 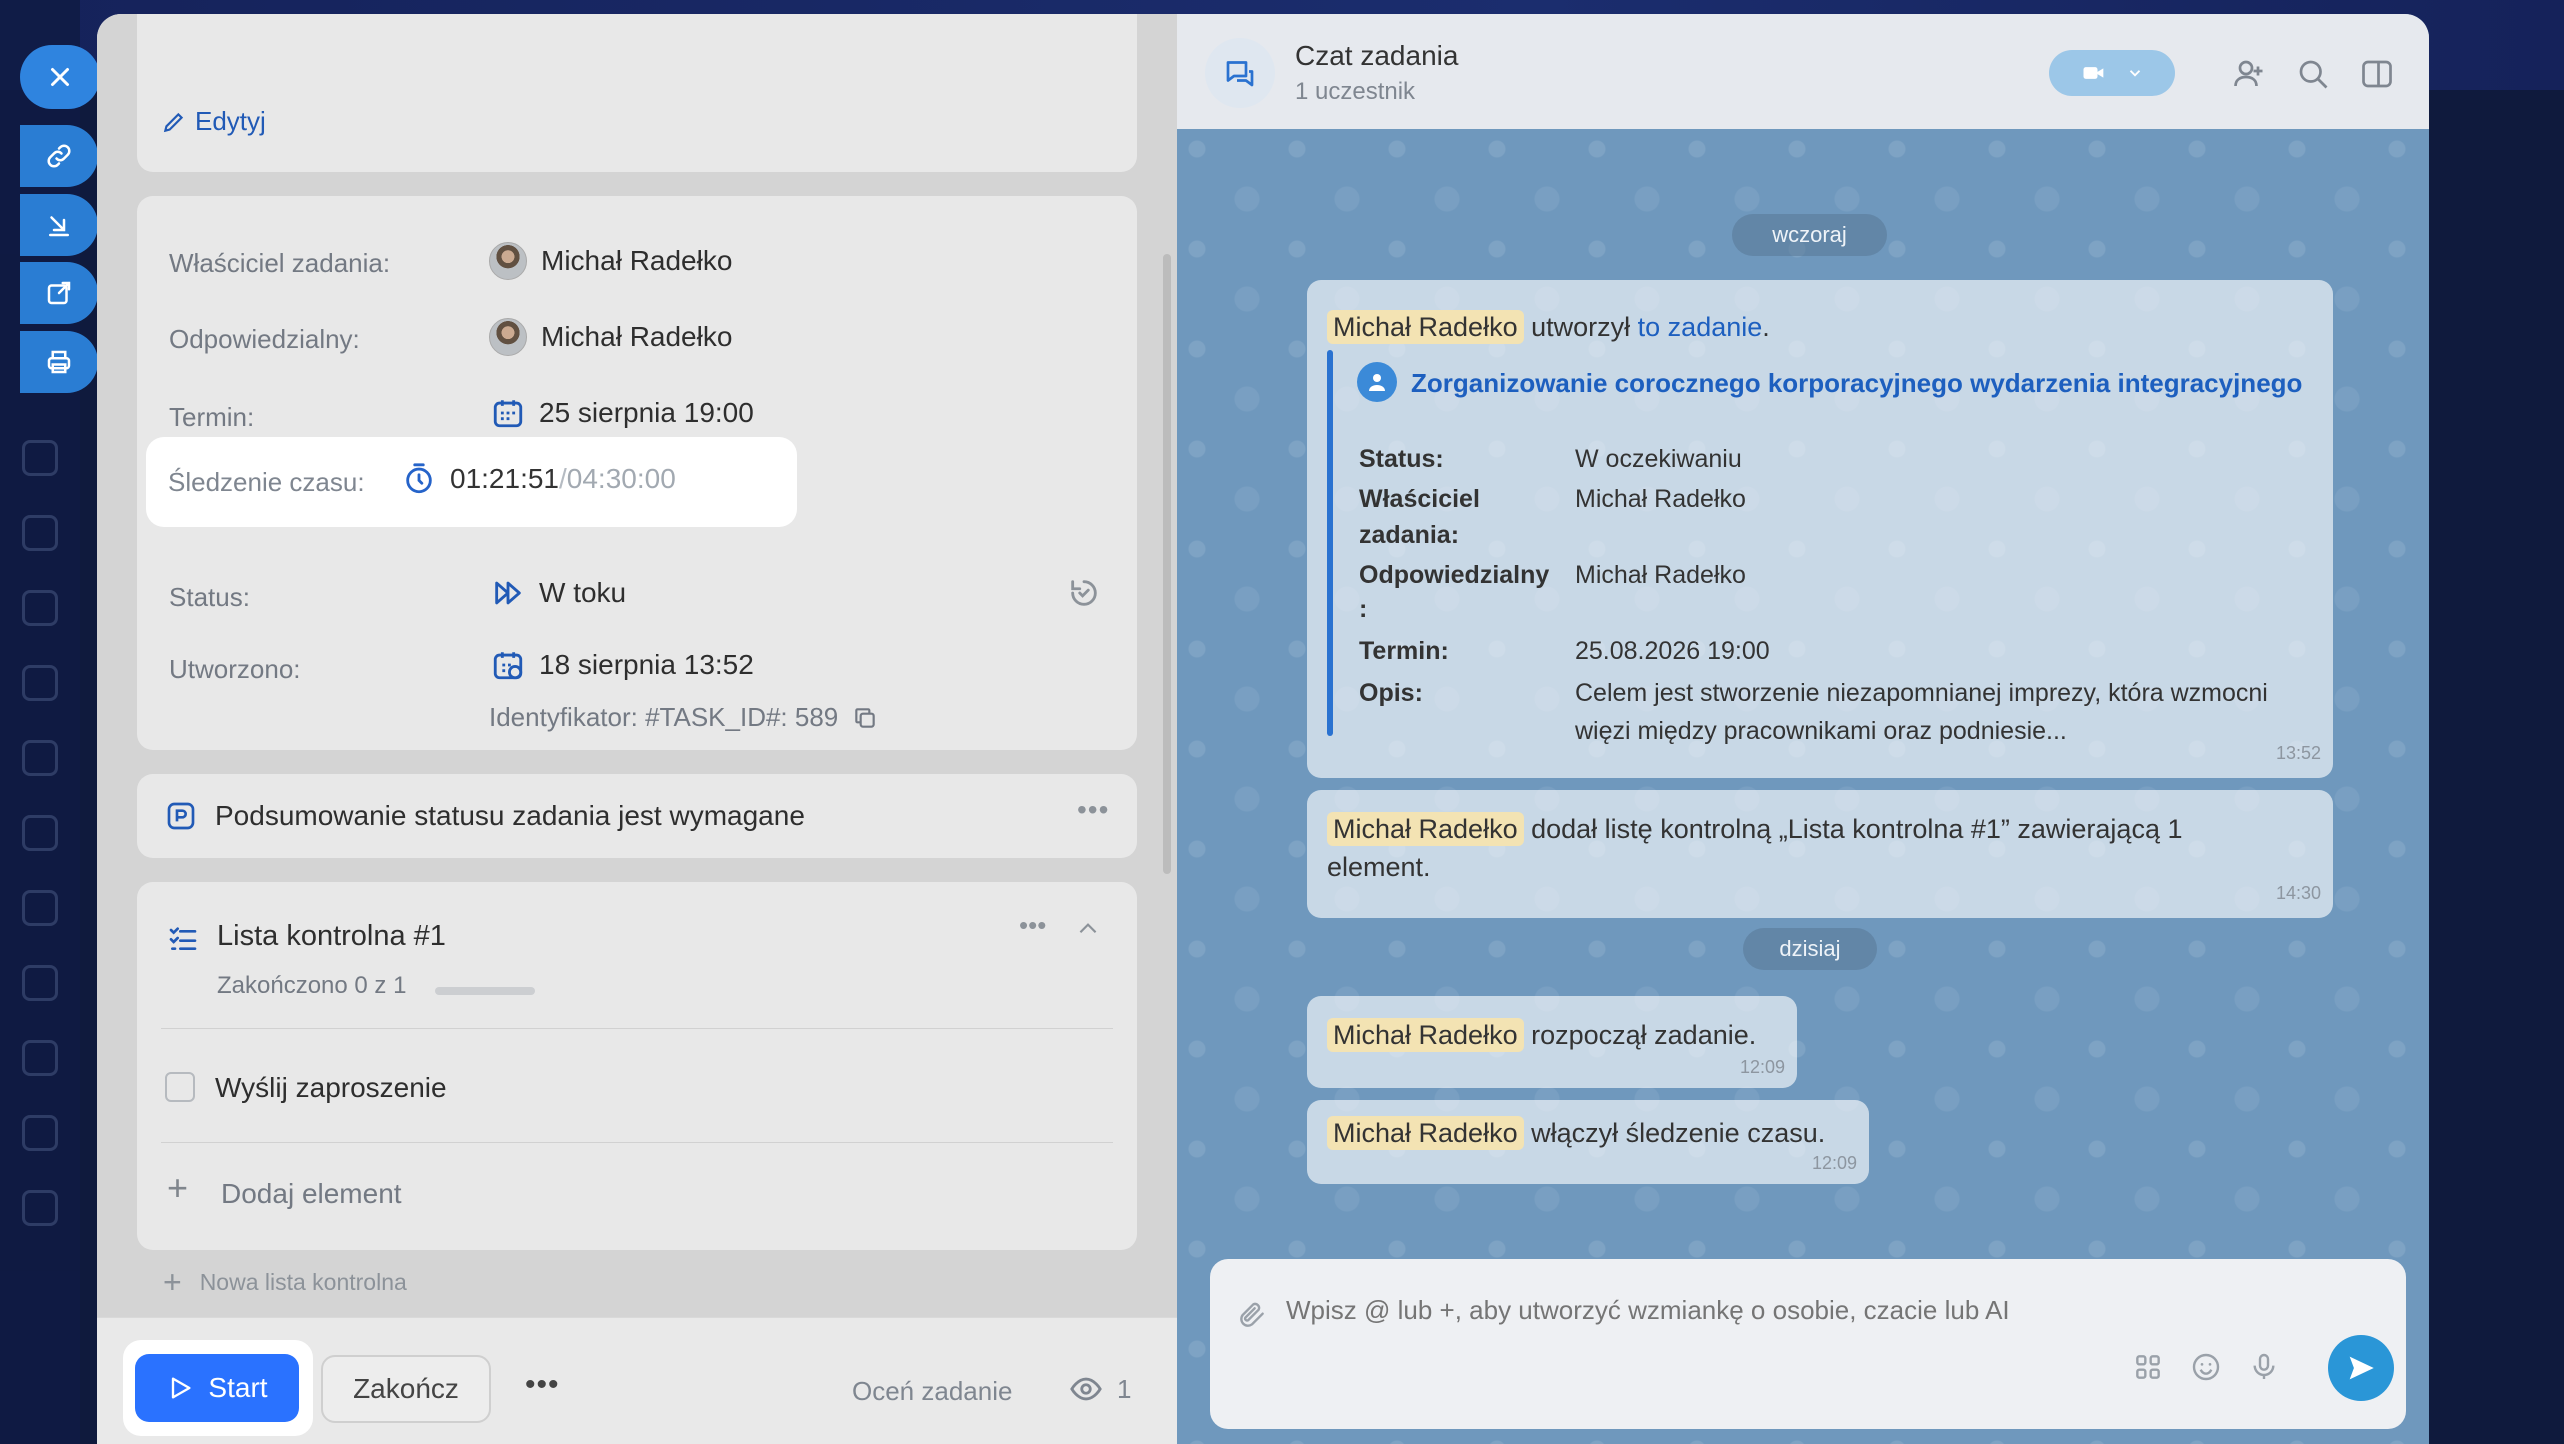 I want to click on task-avatar, so click(x=1377, y=382).